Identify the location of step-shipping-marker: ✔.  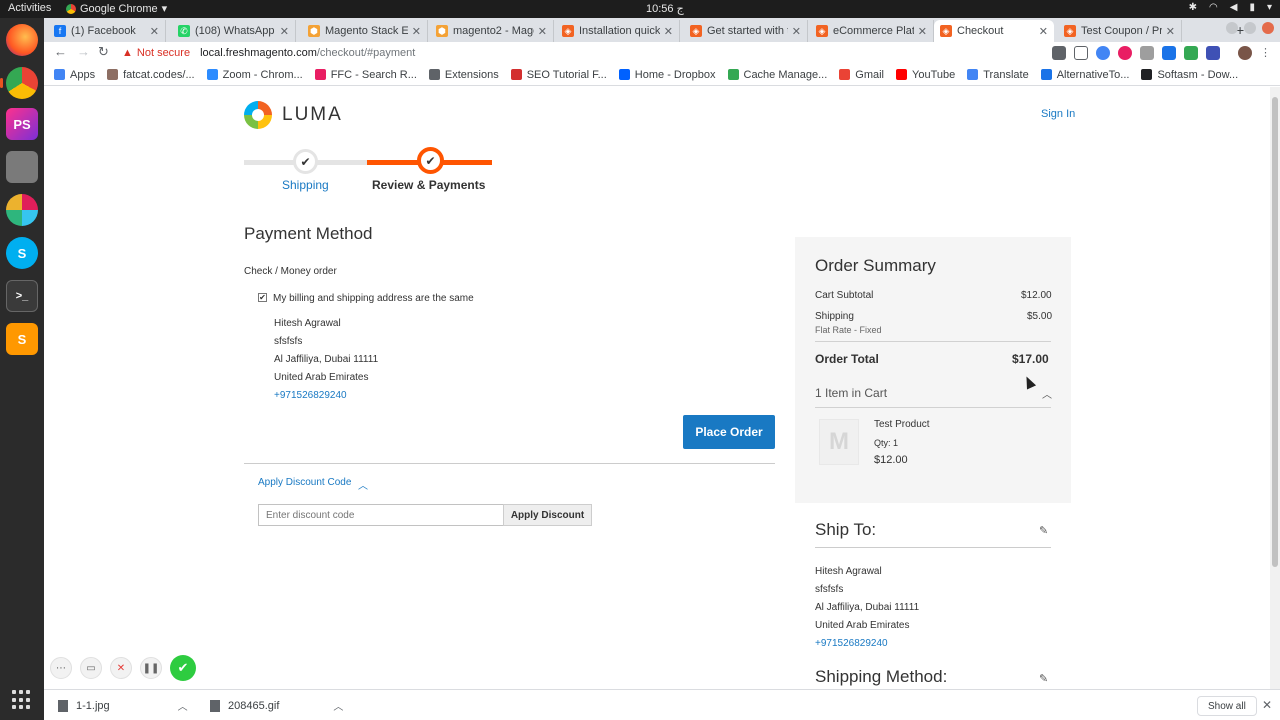
(305, 161).